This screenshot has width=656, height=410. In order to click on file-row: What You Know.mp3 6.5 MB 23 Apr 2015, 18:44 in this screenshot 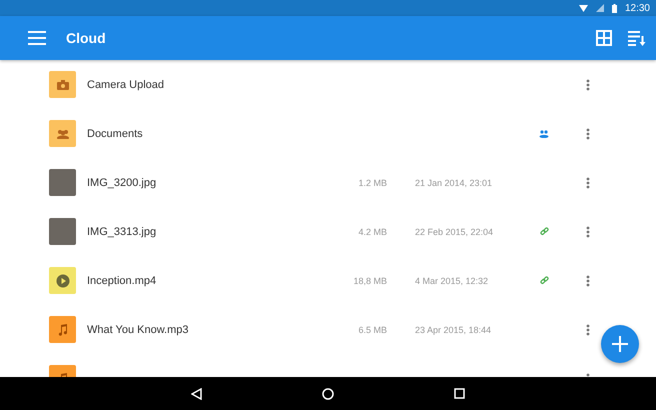, I will do `click(328, 329)`.